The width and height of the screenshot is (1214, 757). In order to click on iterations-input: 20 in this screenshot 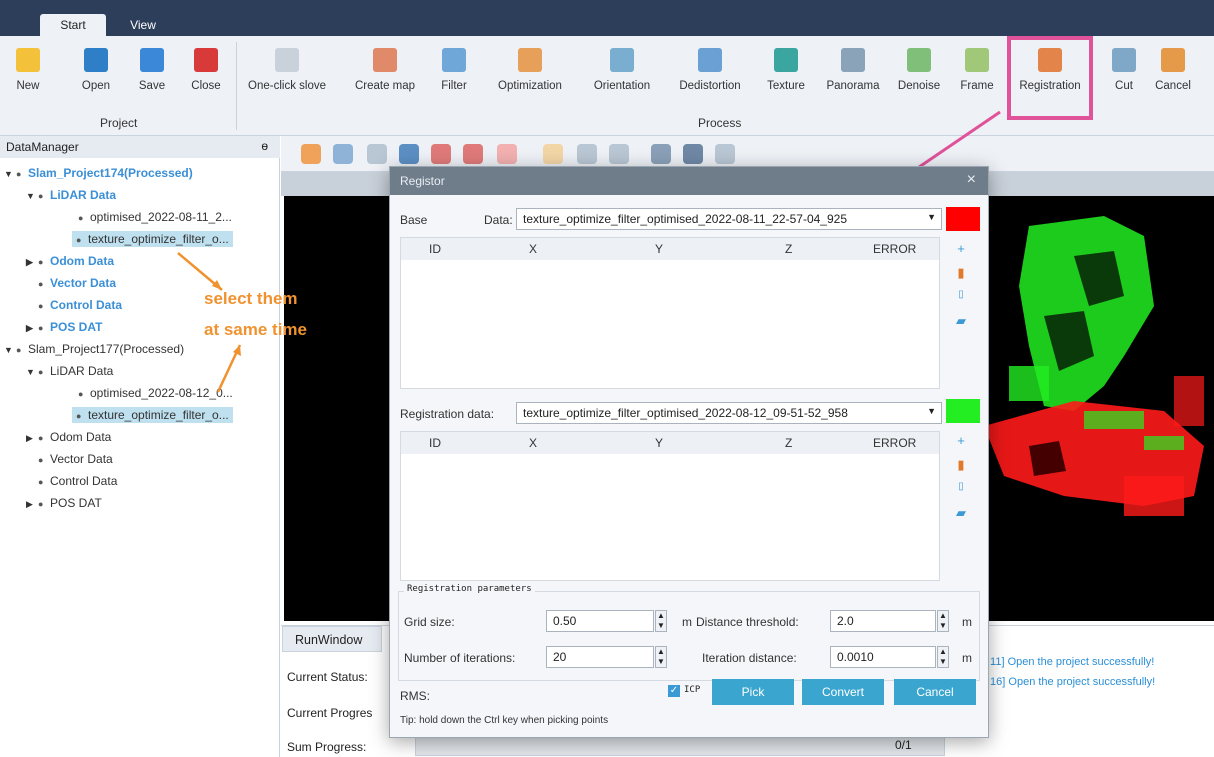, I will do `click(600, 657)`.